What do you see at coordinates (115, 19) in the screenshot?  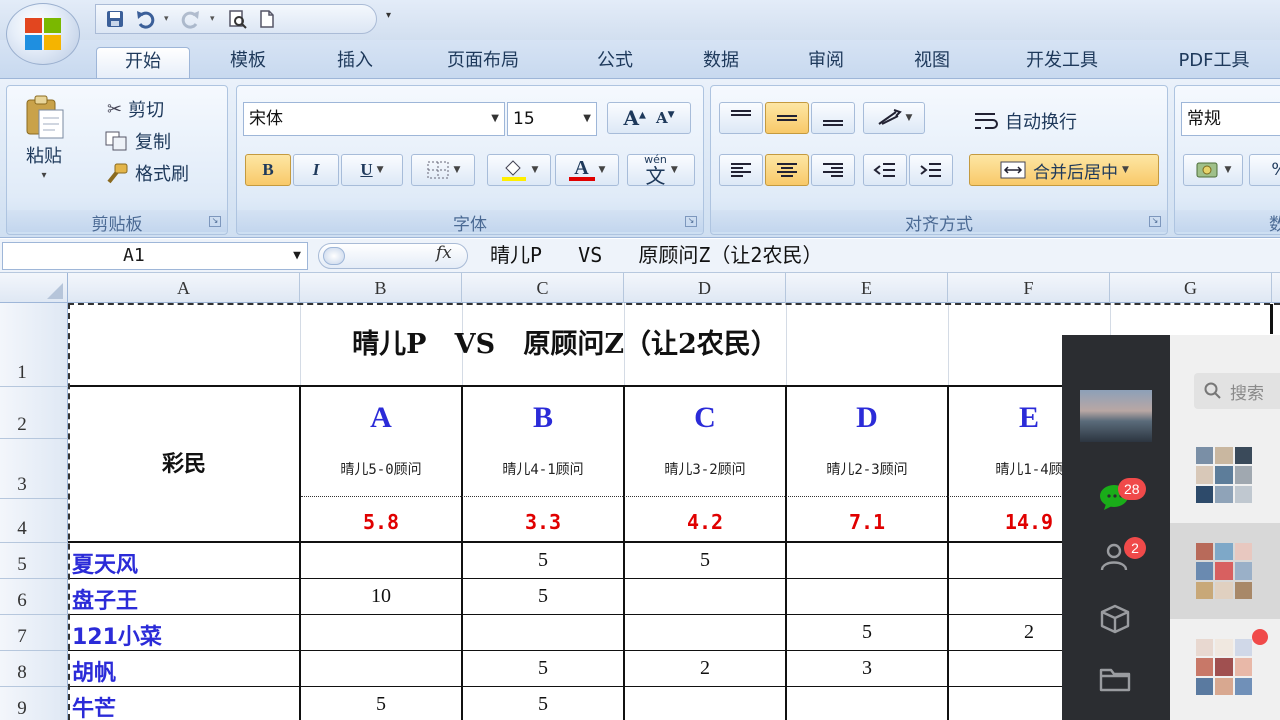 I see `save-icon` at bounding box center [115, 19].